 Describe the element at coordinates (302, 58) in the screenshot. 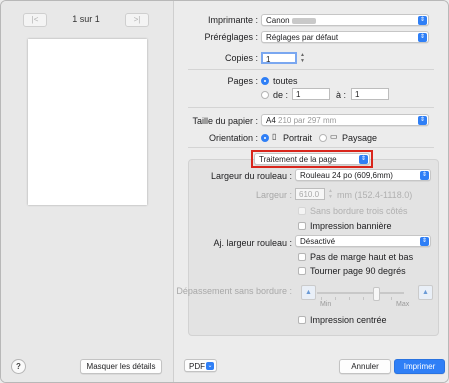

I see `copies-stepper: ▲ ▼` at that location.